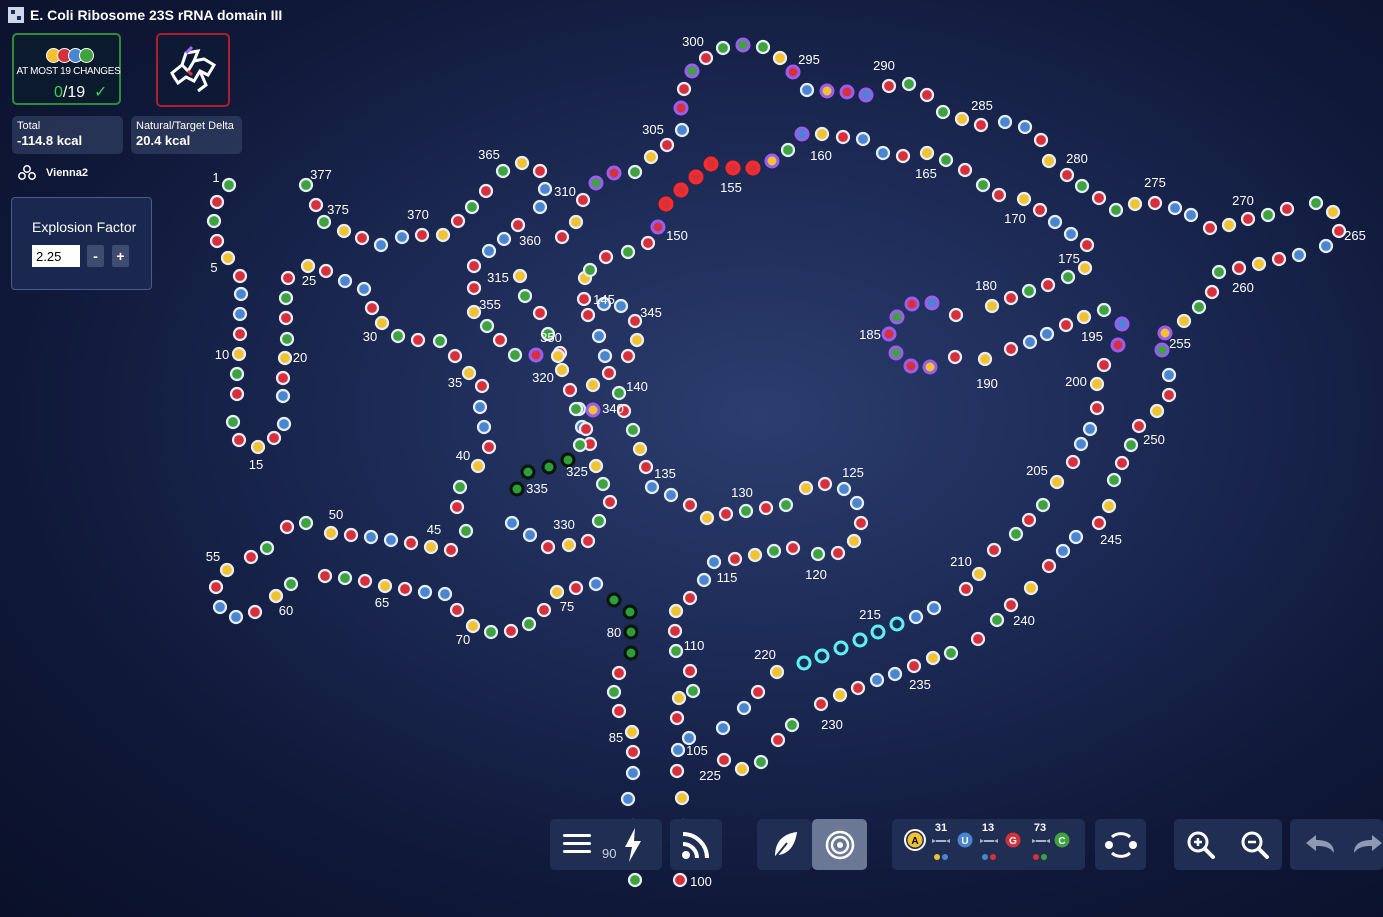 This screenshot has width=1383, height=917. Describe the element at coordinates (95, 256) in the screenshot. I see `explosion-decrease-button: -` at that location.